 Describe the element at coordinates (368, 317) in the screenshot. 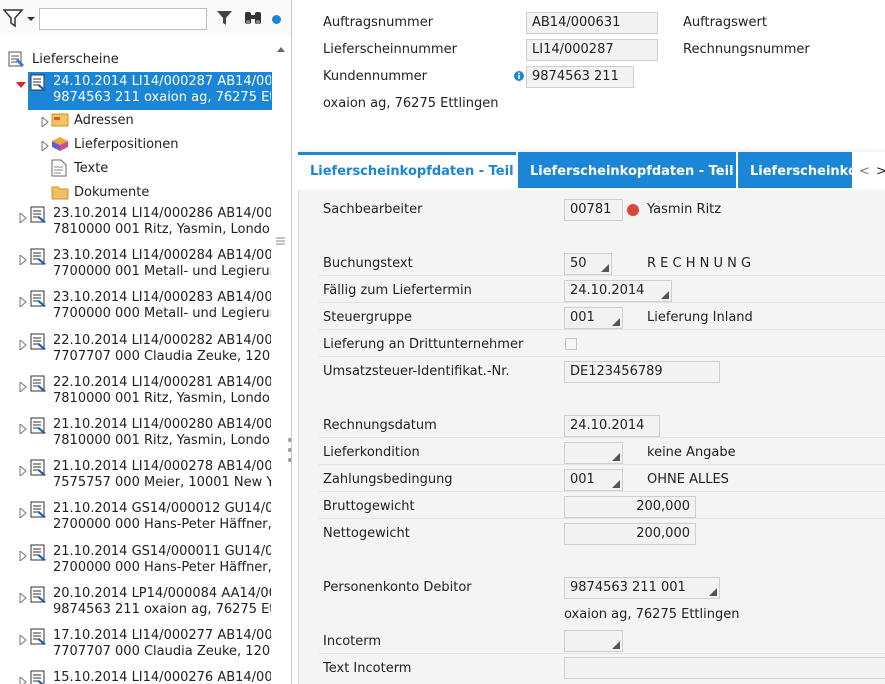

I see `steuergruppe-label: Steuergruppe` at that location.